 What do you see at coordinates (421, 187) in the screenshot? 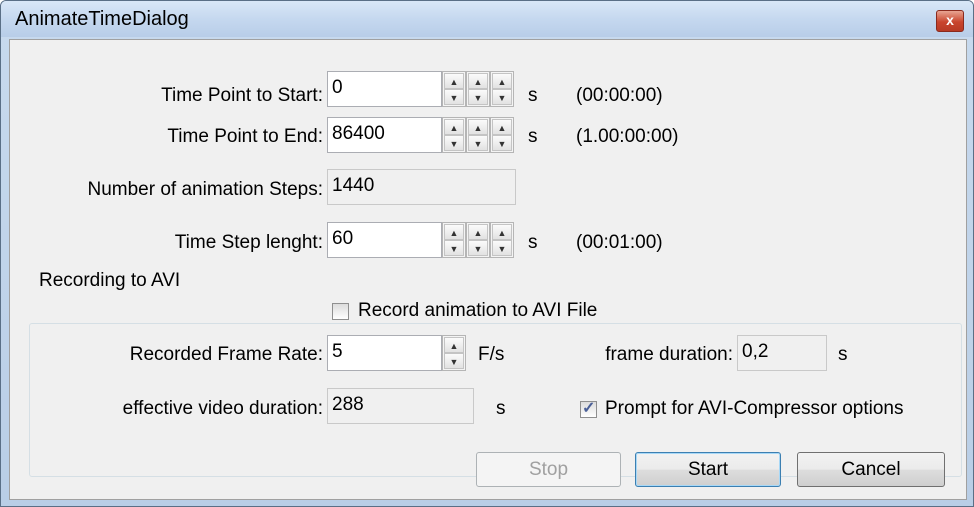
I see `steps-field: 1440` at bounding box center [421, 187].